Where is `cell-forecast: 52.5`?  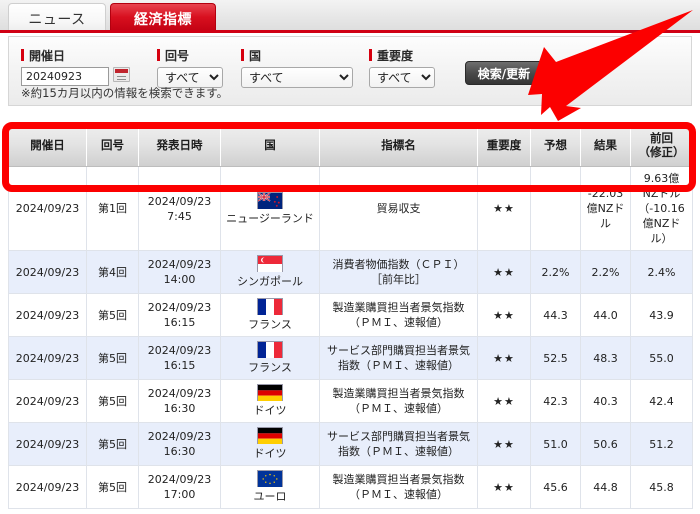
cell-forecast: 52.5 is located at coordinates (555, 358).